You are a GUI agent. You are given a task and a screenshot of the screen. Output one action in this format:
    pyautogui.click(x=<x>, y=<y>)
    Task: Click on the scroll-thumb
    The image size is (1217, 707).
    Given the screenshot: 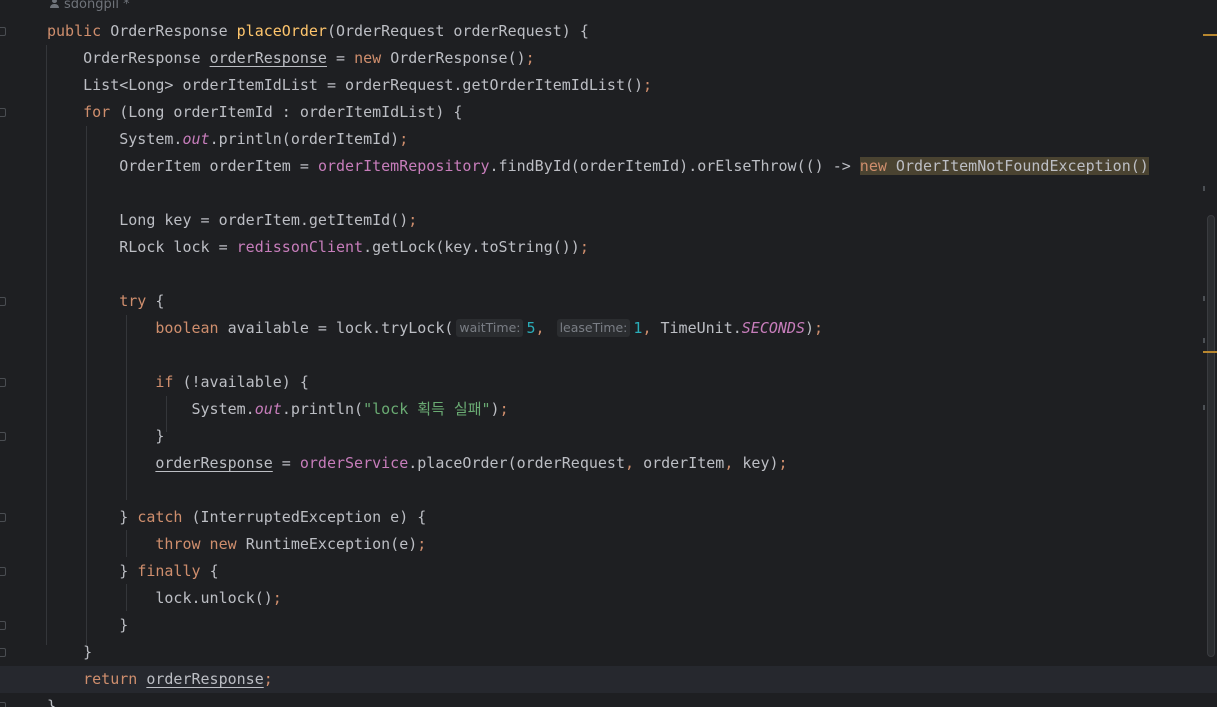 What is the action you would take?
    pyautogui.click(x=1211, y=436)
    